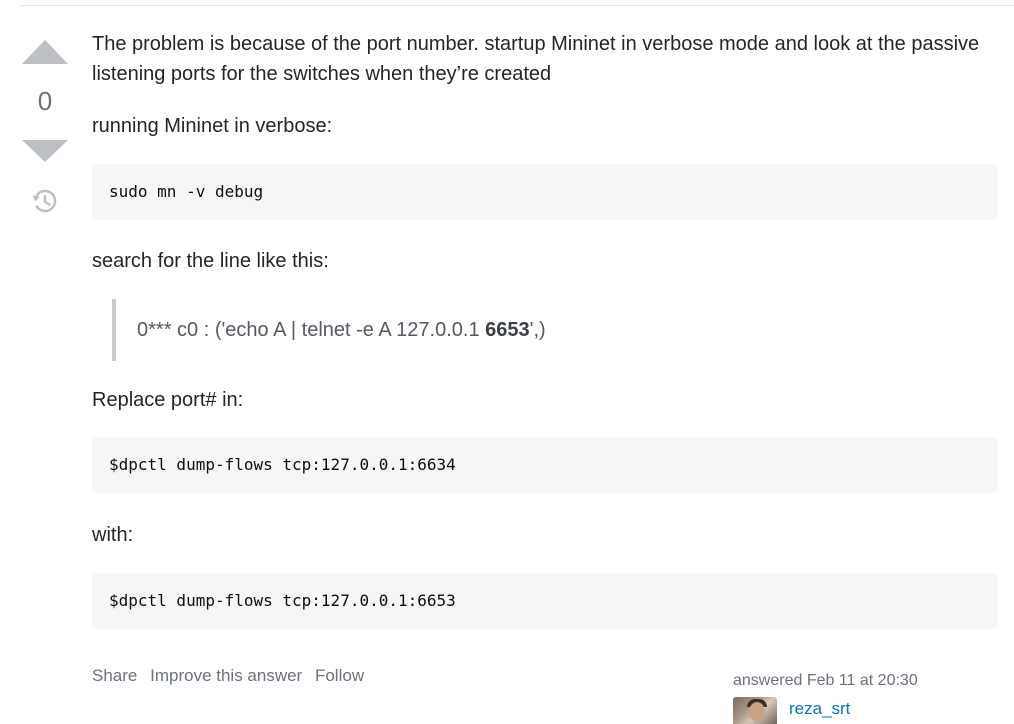 The height and width of the screenshot is (724, 1014). Describe the element at coordinates (819, 709) in the screenshot. I see `username-link: reza_srt` at that location.